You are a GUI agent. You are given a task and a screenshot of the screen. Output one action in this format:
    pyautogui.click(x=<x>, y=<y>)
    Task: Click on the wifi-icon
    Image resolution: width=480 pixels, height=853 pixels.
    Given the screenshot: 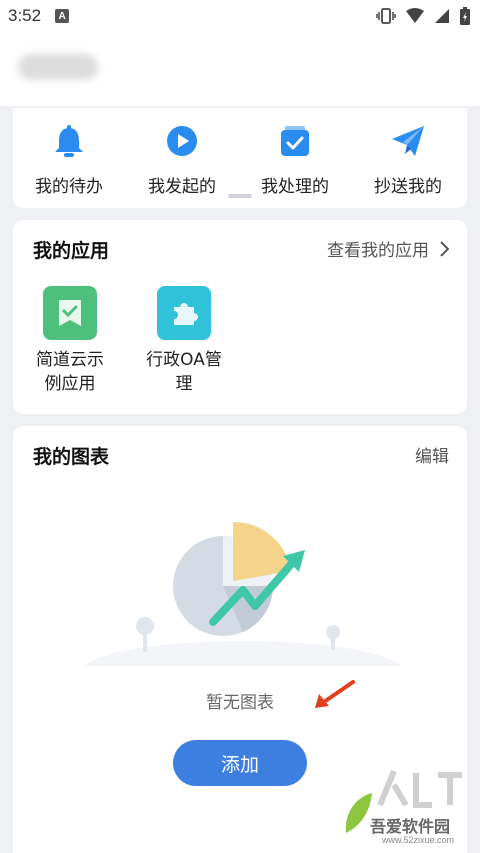 What is the action you would take?
    pyautogui.click(x=415, y=15)
    